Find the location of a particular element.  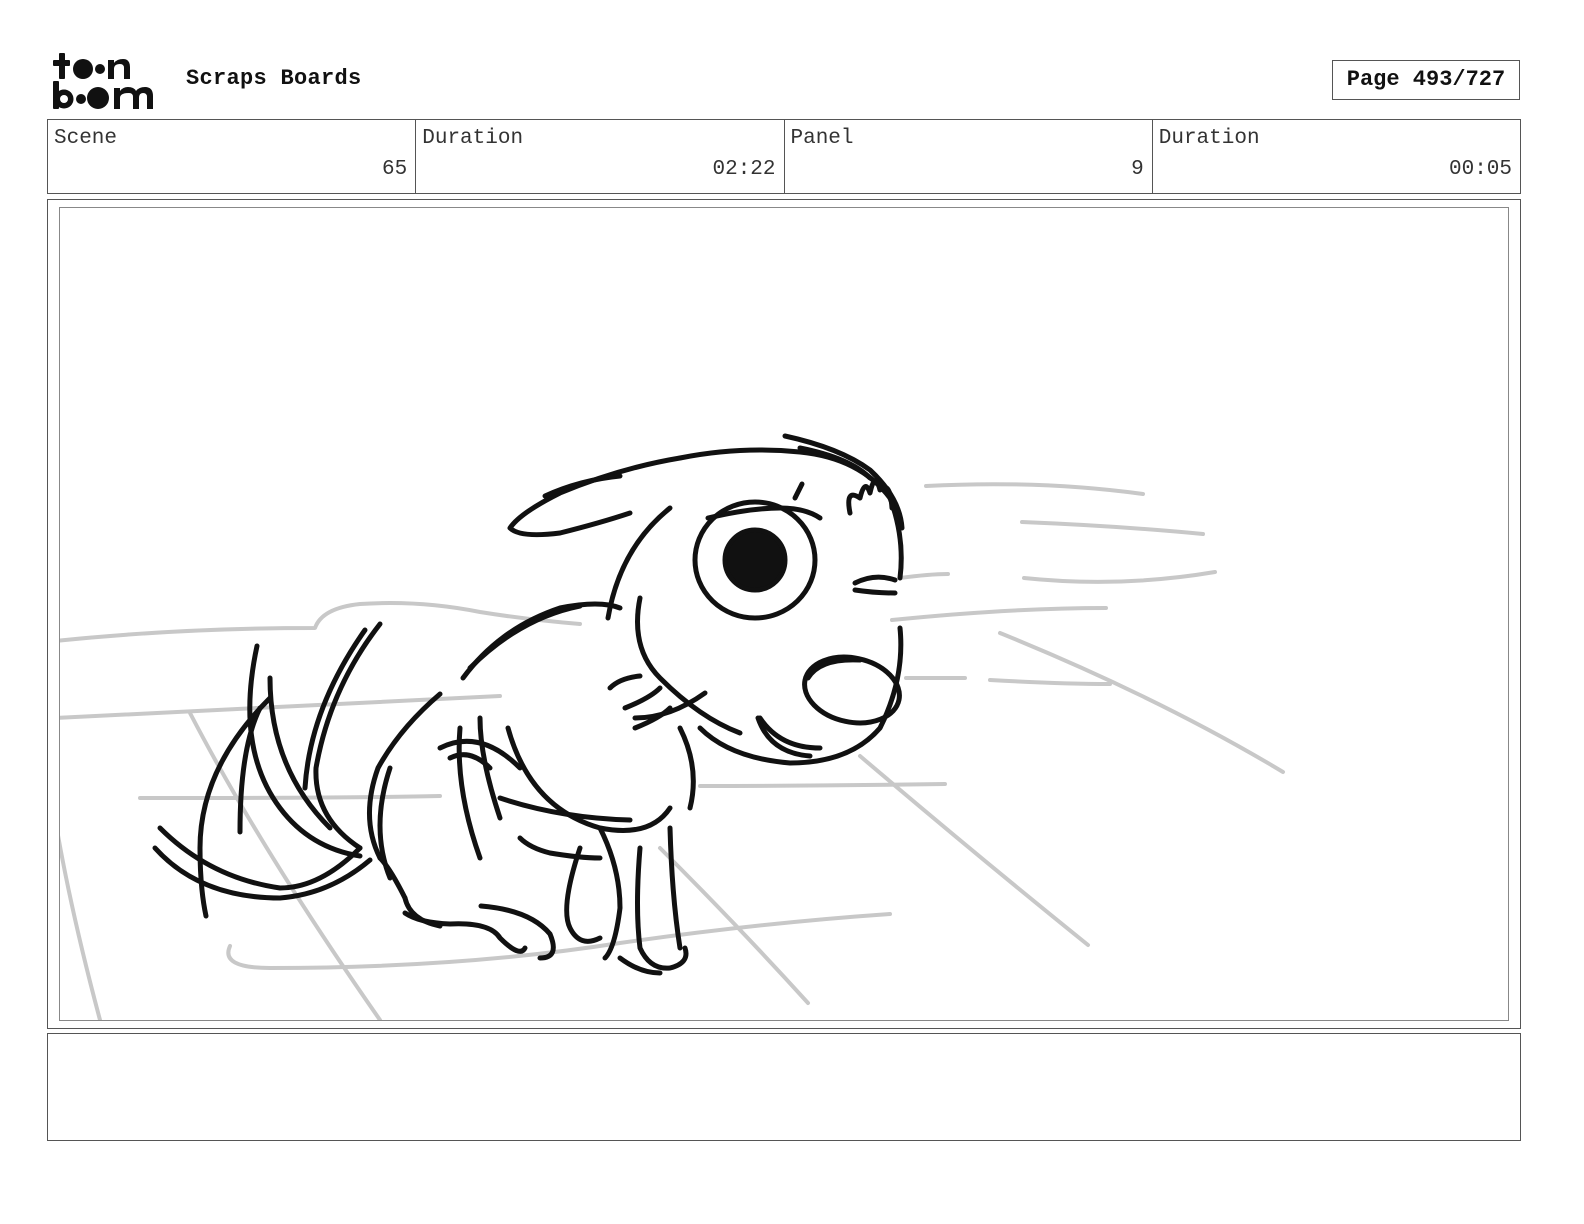

panel-label: Panel is located at coordinates (822, 138).